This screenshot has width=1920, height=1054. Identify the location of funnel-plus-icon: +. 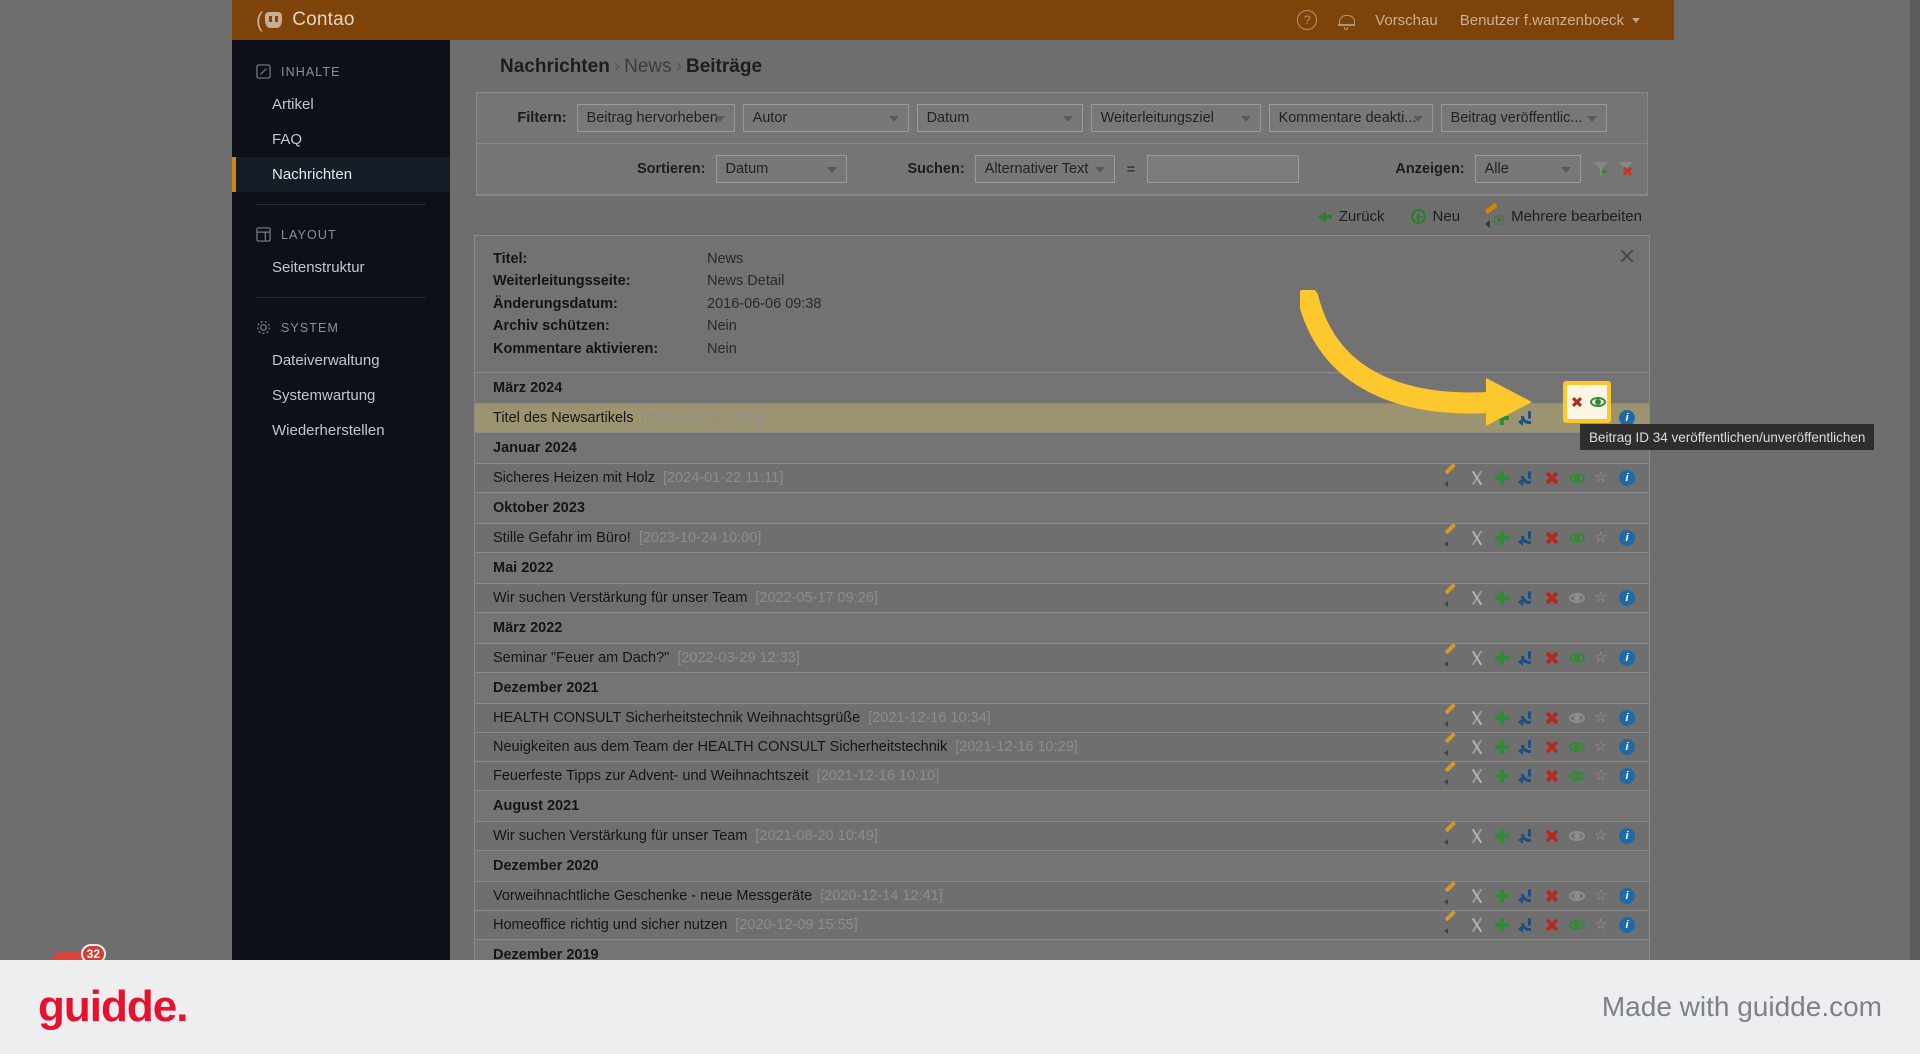
(1601, 169).